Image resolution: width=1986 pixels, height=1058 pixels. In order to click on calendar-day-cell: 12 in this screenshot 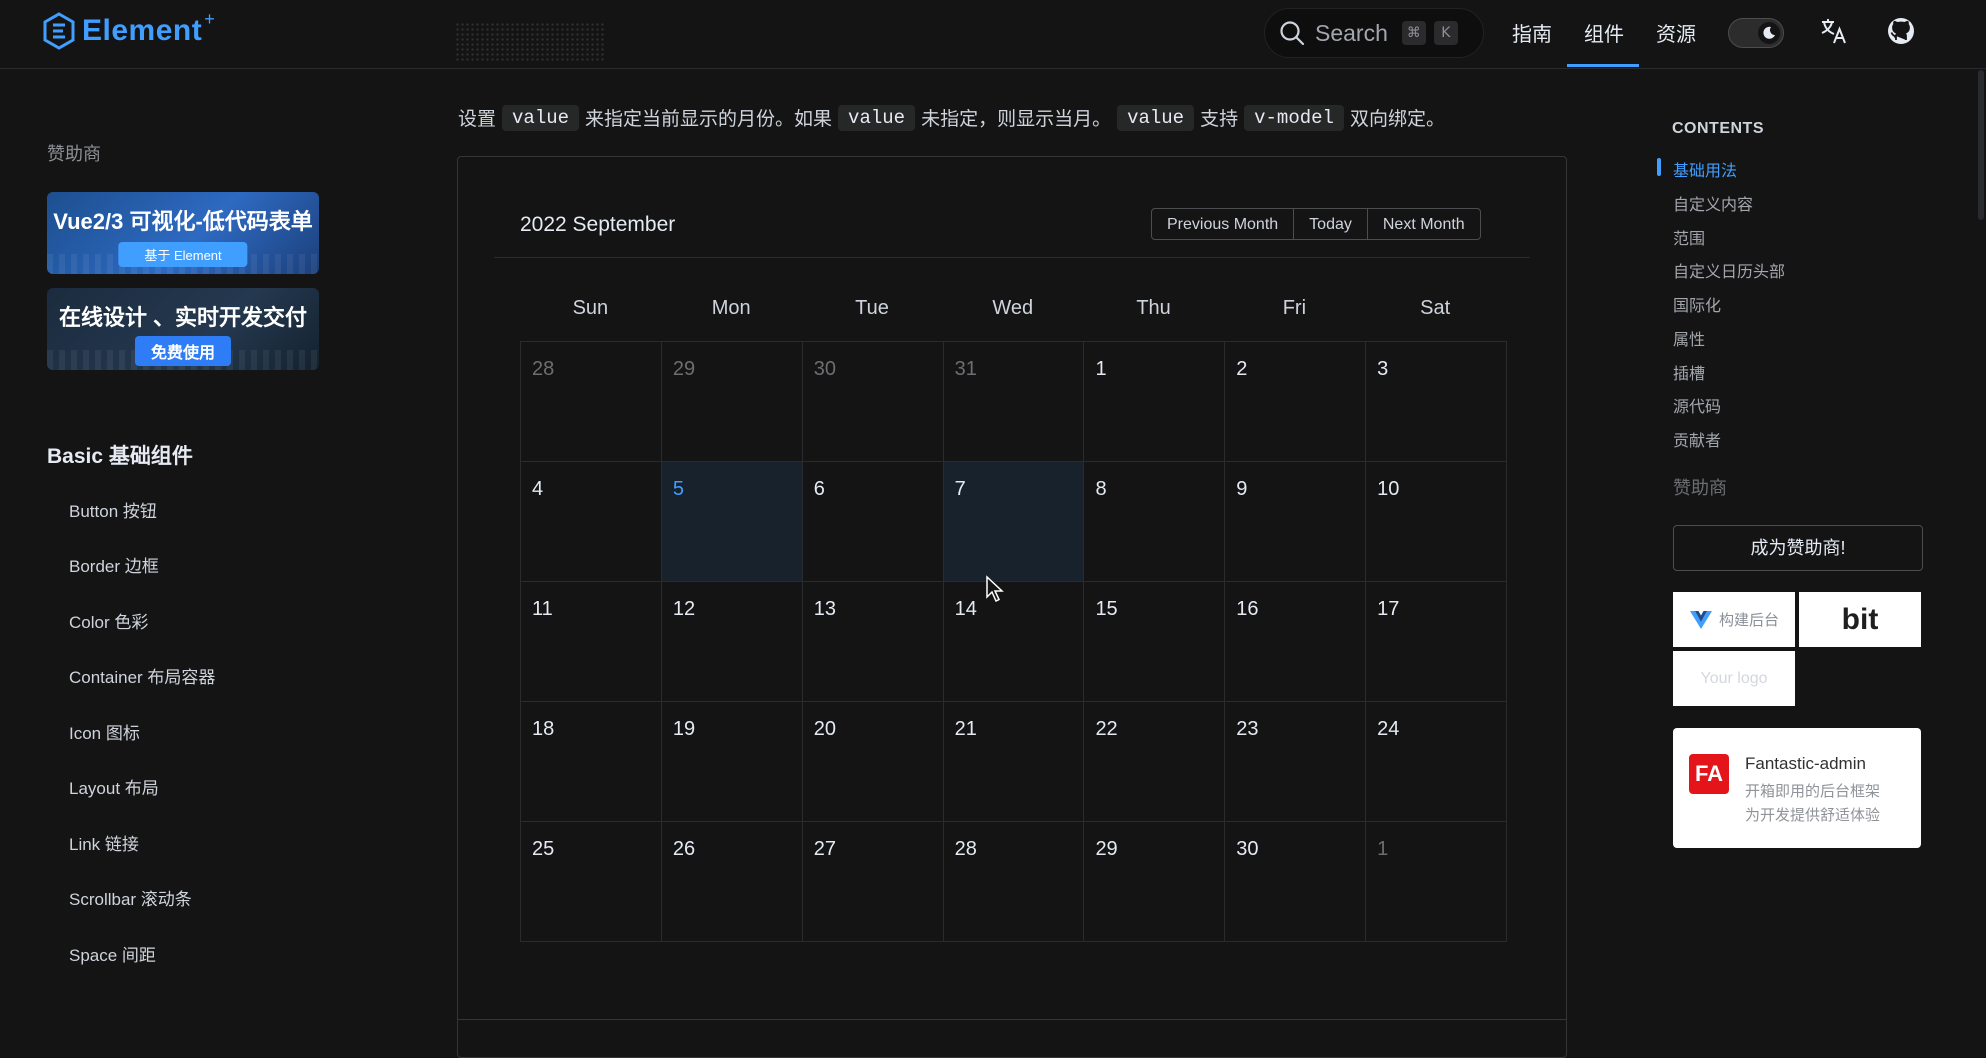, I will do `click(732, 642)`.